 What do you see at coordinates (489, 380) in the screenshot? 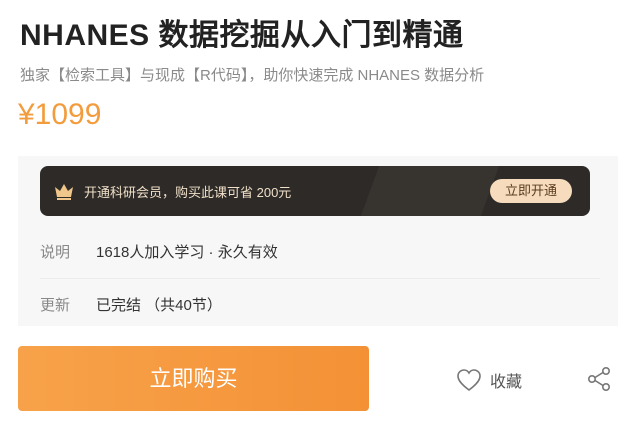
I see `favorite-button: 收藏` at bounding box center [489, 380].